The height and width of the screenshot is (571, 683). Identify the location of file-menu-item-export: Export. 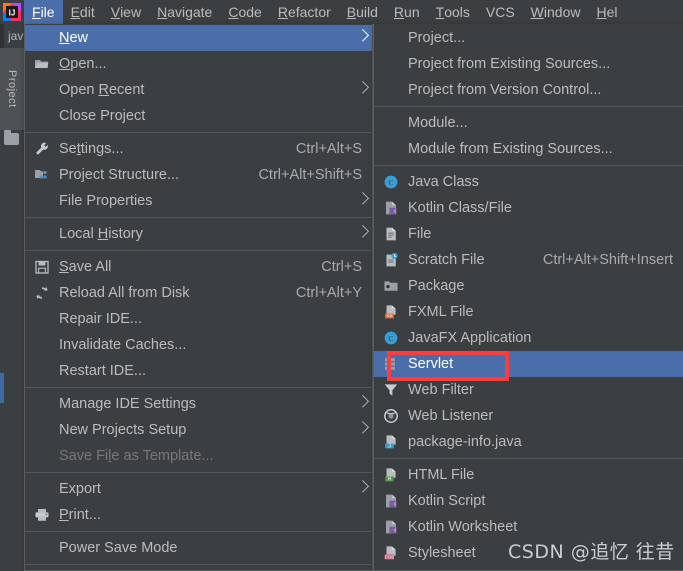
(198, 489).